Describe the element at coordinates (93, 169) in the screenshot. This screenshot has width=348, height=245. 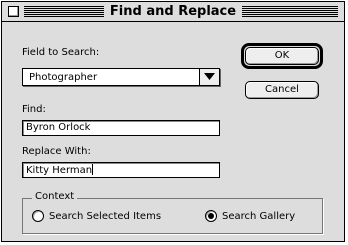
I see `text-cursor` at that location.